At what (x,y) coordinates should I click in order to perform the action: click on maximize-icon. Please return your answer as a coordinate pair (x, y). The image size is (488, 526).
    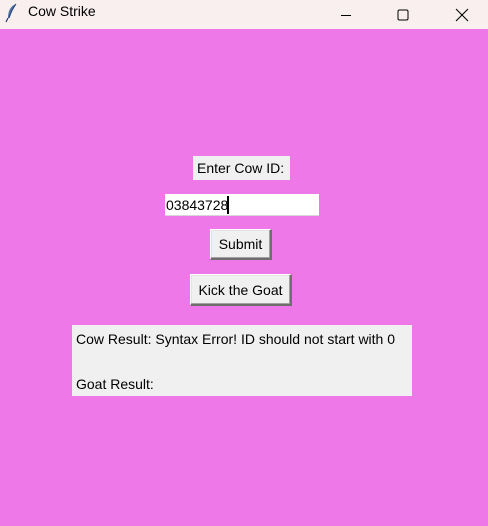
    Looking at the image, I should click on (403, 15).